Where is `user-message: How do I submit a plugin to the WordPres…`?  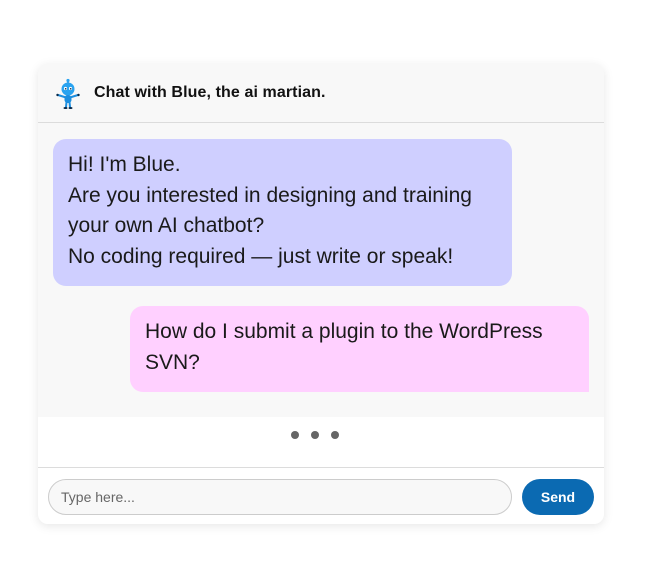
user-message: How do I submit a plugin to the WordPres… is located at coordinates (359, 349).